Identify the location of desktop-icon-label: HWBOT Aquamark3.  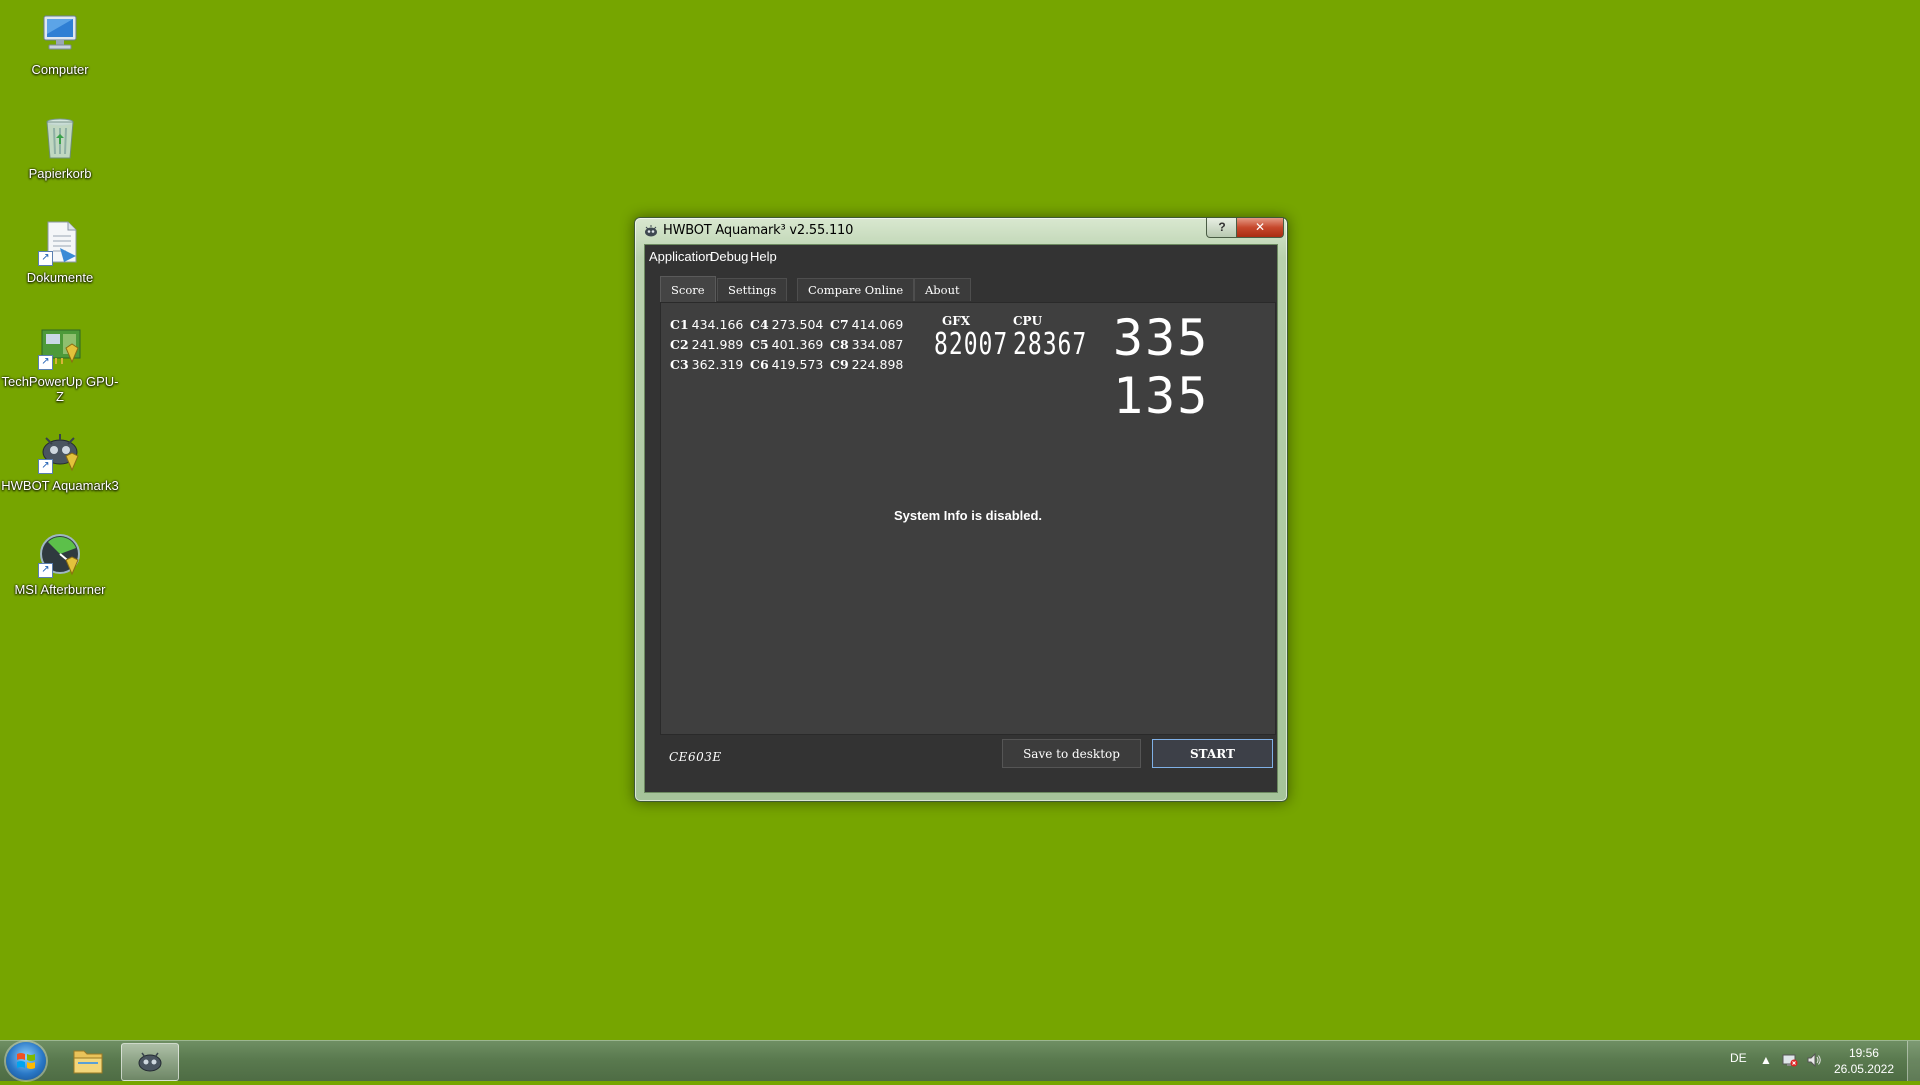
(60, 485).